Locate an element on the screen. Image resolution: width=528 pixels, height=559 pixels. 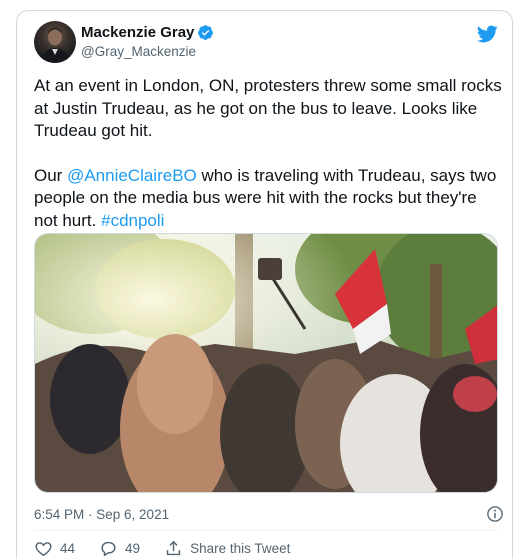
mention-link: @AnnieClaireBO is located at coordinates (132, 175).